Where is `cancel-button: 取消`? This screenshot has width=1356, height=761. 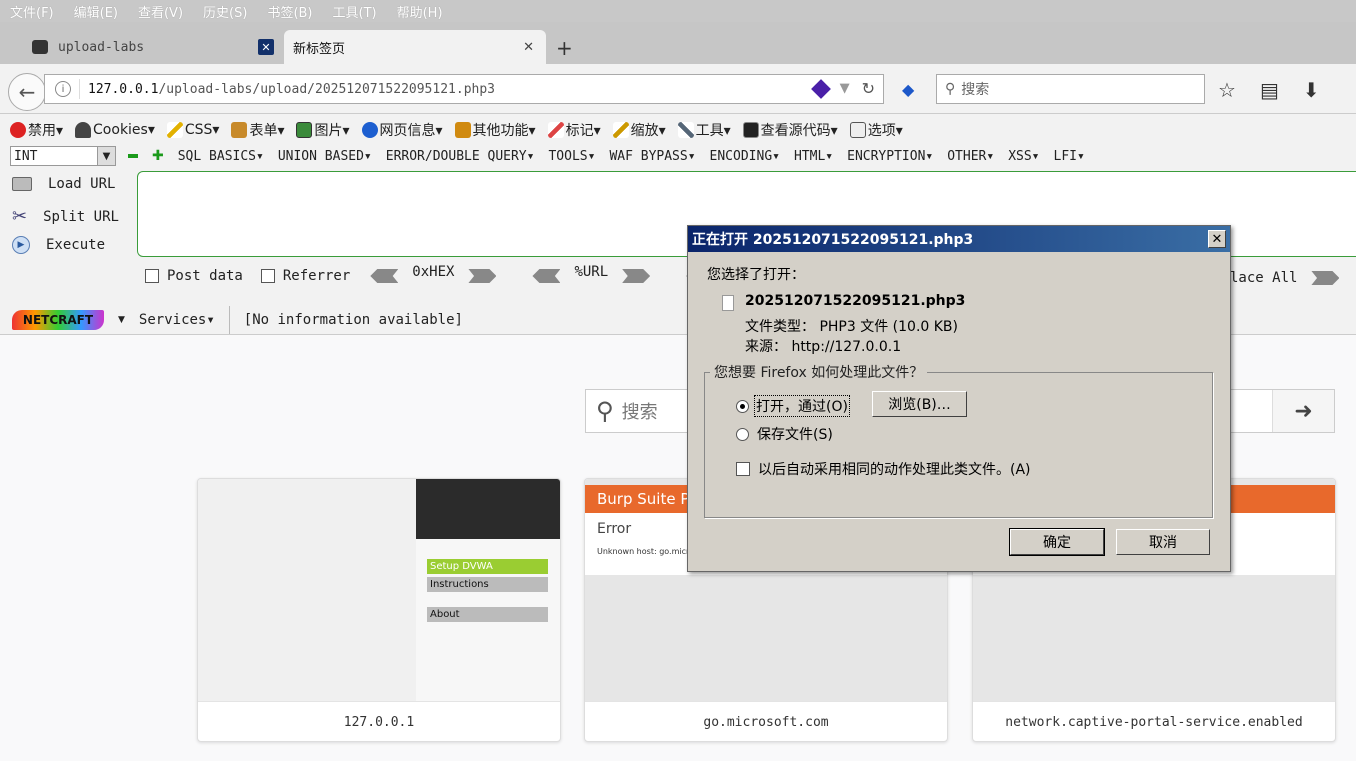 cancel-button: 取消 is located at coordinates (1163, 542).